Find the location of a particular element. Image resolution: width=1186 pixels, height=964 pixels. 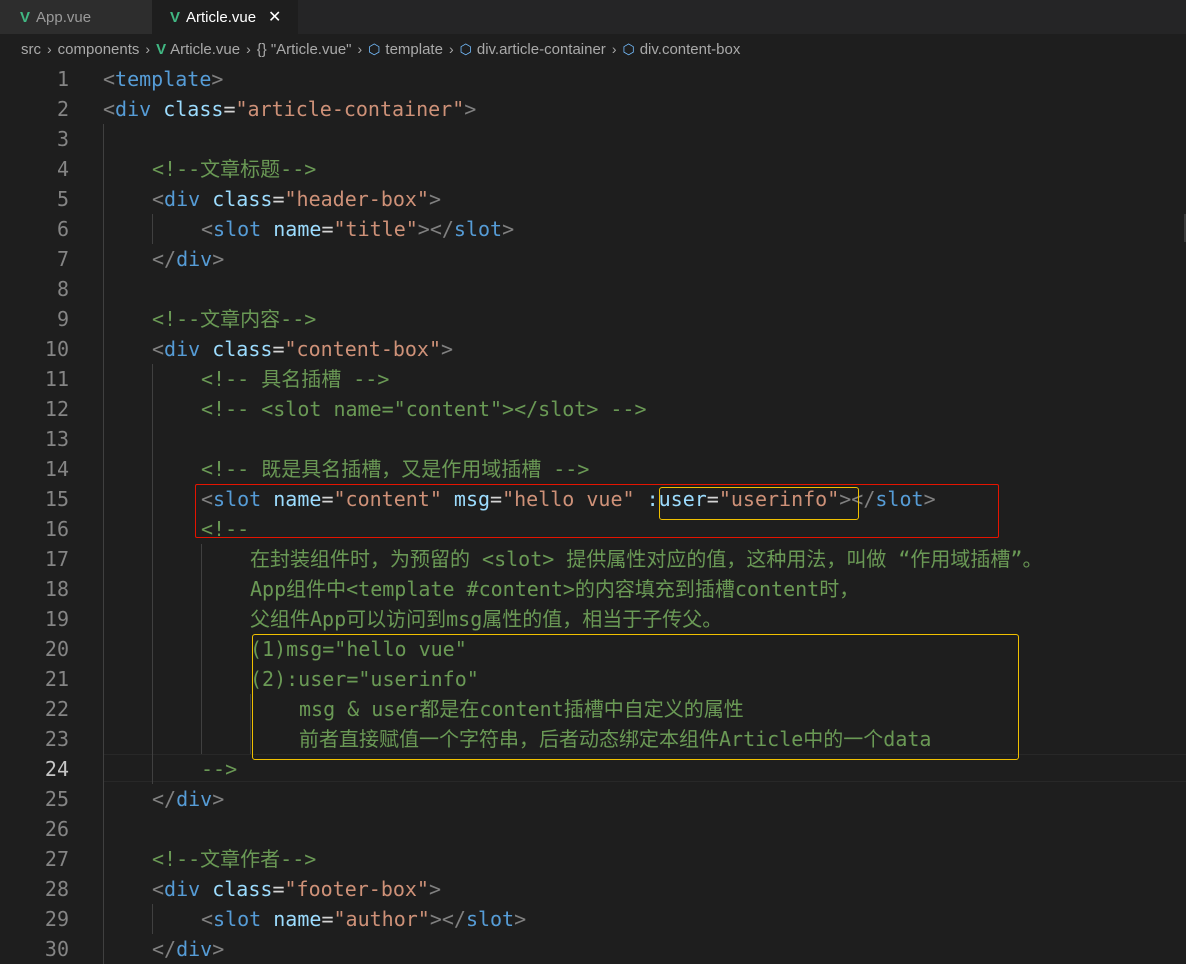

breadcrumb-src: src is located at coordinates (31, 49).